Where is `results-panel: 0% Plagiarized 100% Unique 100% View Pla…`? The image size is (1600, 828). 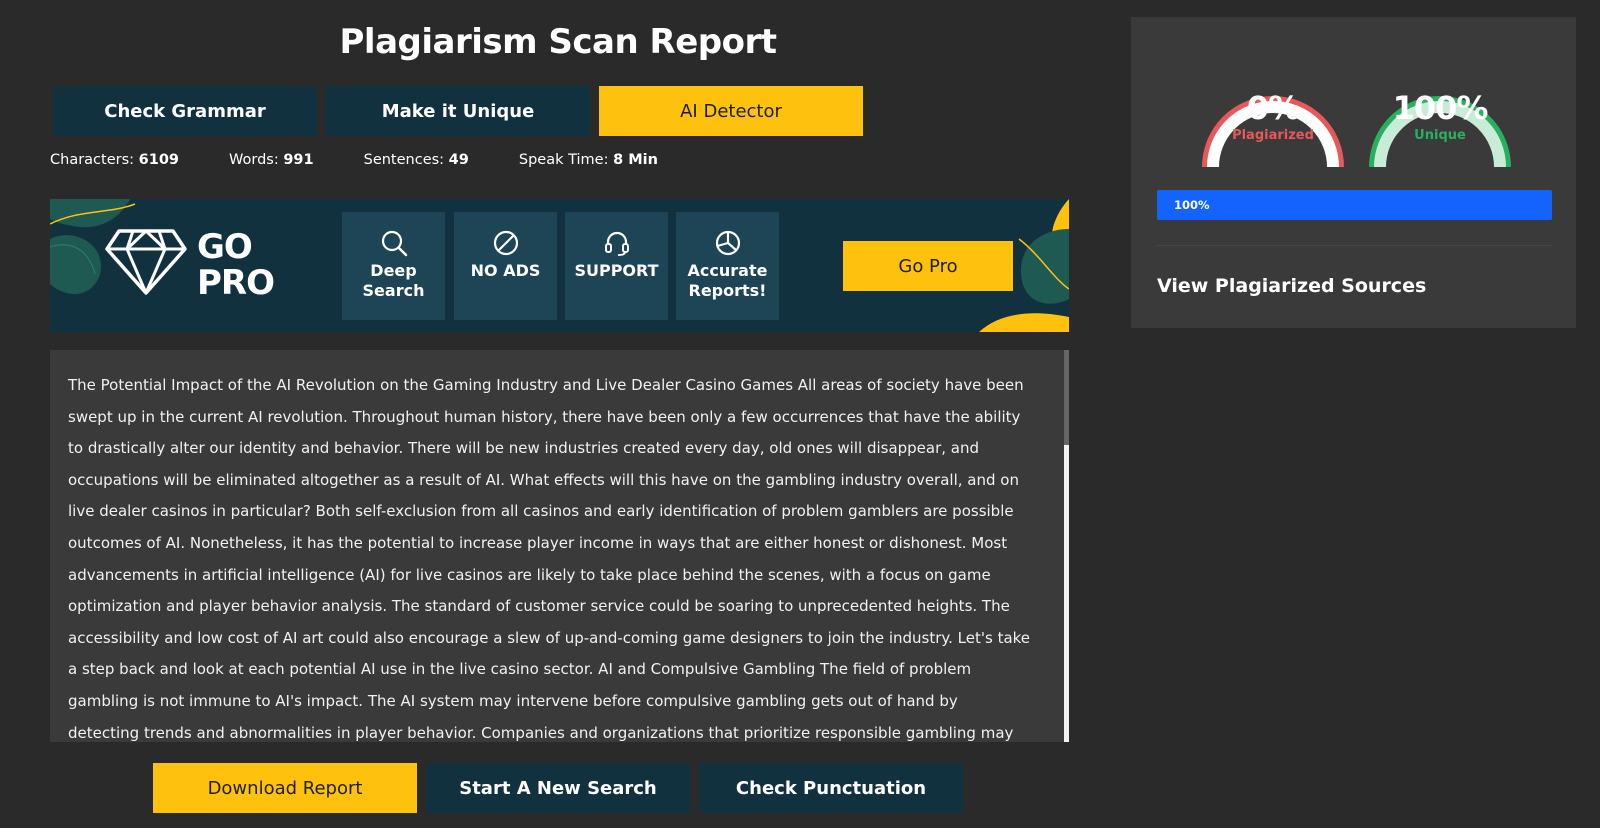
results-panel: 0% Plagiarized 100% Unique 100% View Pla… is located at coordinates (1353, 172).